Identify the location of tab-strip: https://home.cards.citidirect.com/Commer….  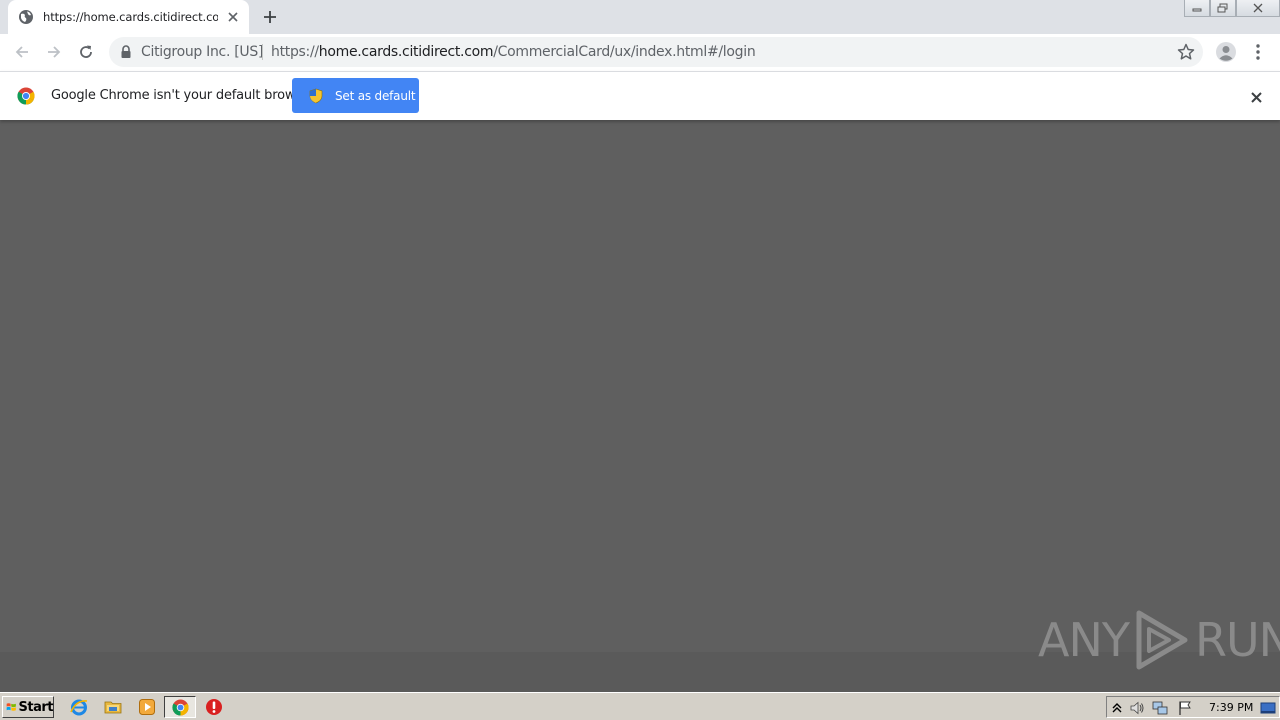
(640, 17).